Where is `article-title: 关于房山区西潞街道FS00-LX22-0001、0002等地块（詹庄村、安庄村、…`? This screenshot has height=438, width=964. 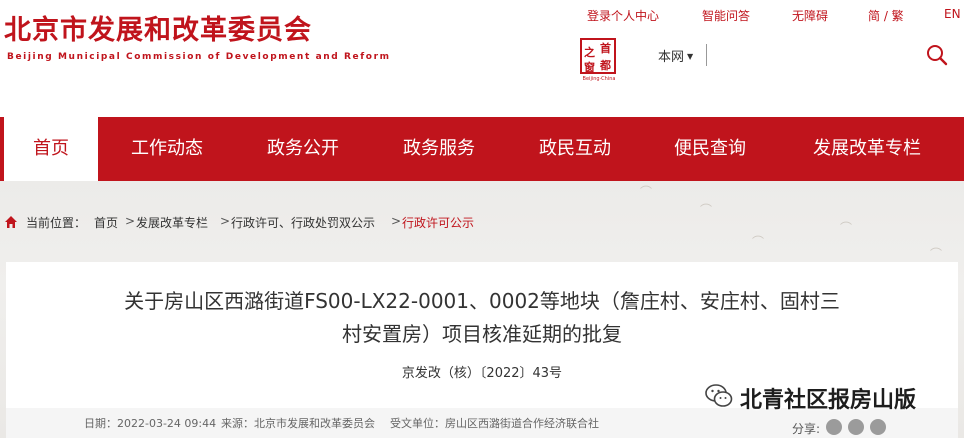 article-title: 关于房山区西潞街道FS00-LX22-0001、0002等地块（詹庄村、安庄村、… is located at coordinates (482, 318).